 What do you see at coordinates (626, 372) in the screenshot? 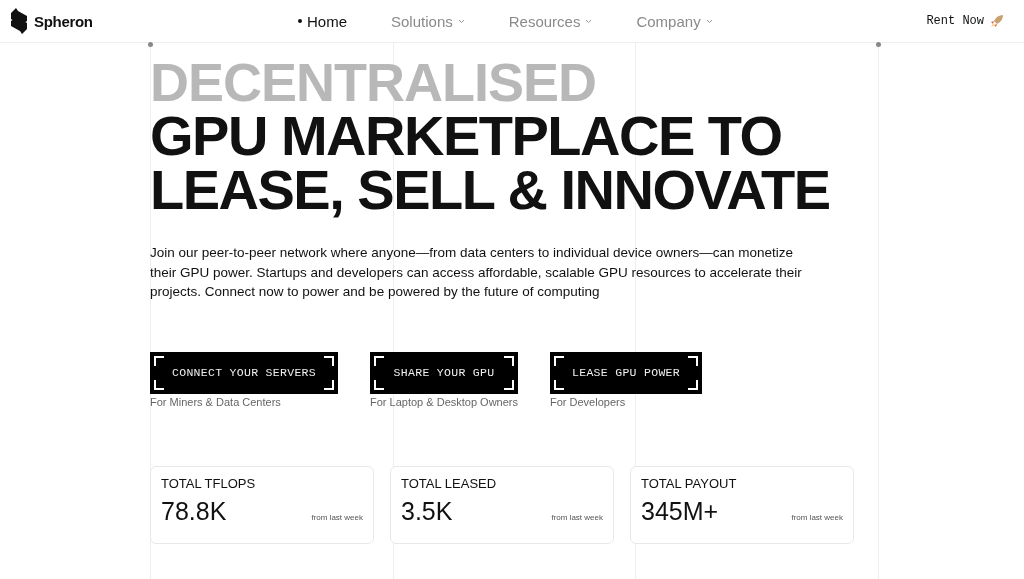
I see `action-button: LEASE GPU POWER` at bounding box center [626, 372].